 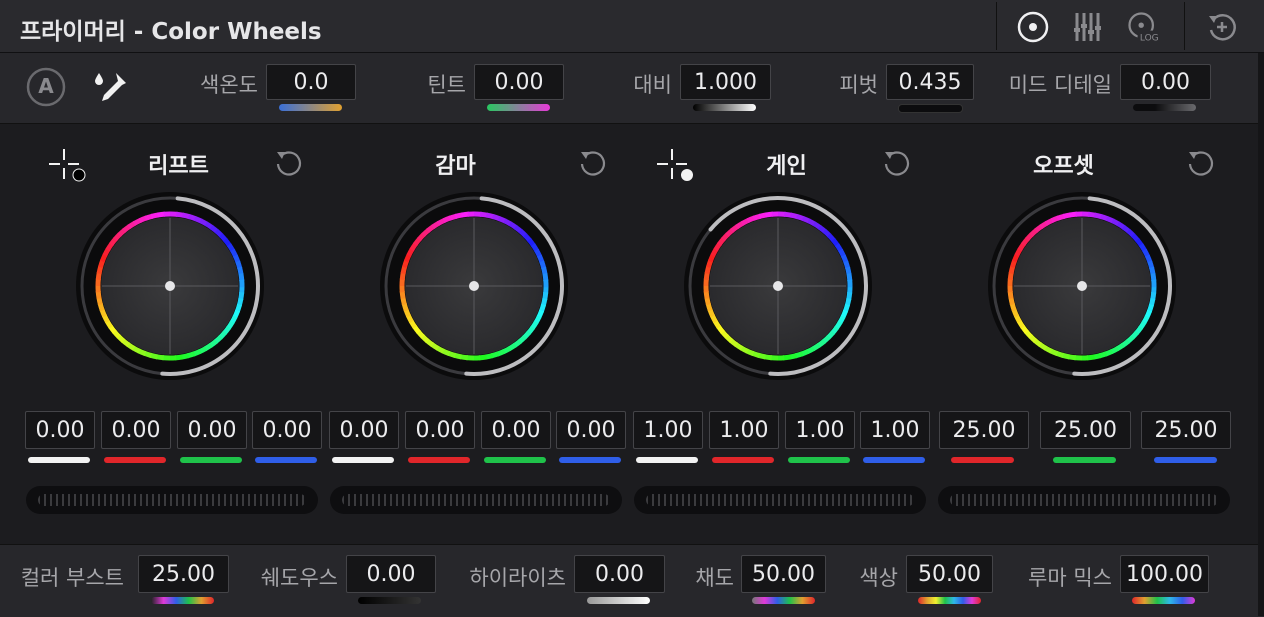 I want to click on gamma-r-field: 0.00, so click(x=440, y=430).